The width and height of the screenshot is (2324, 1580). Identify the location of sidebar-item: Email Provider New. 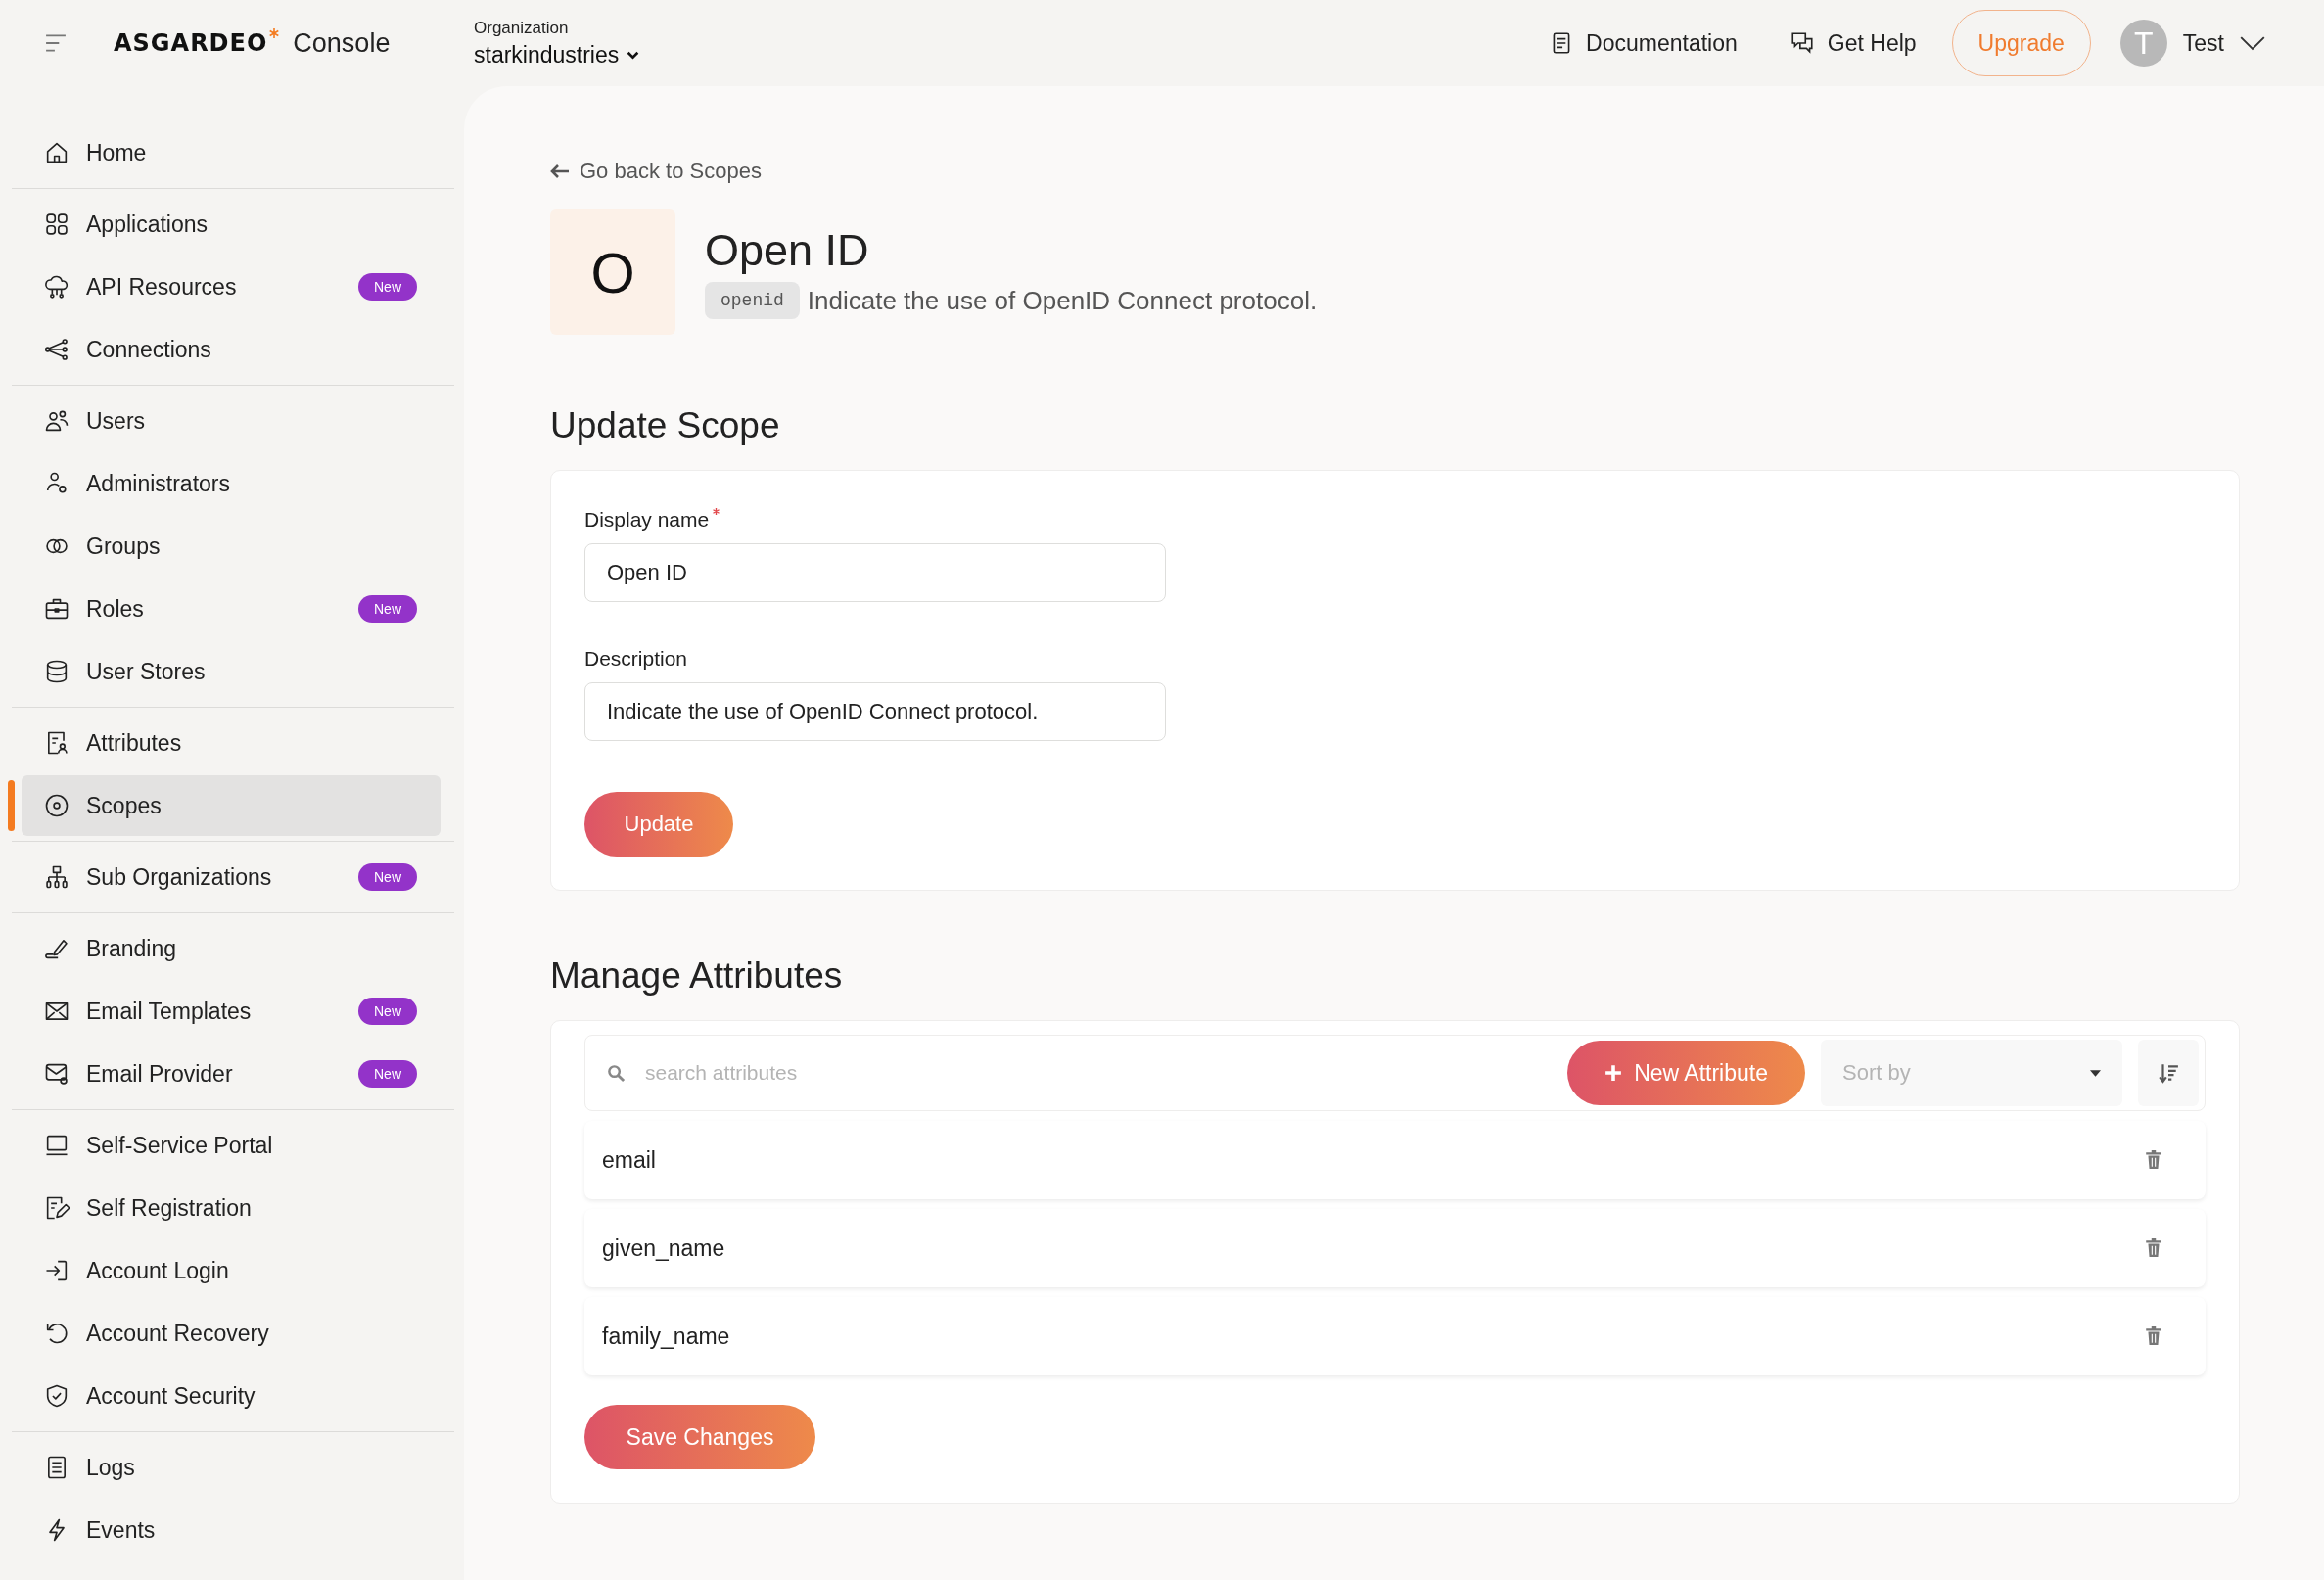
(231, 1074).